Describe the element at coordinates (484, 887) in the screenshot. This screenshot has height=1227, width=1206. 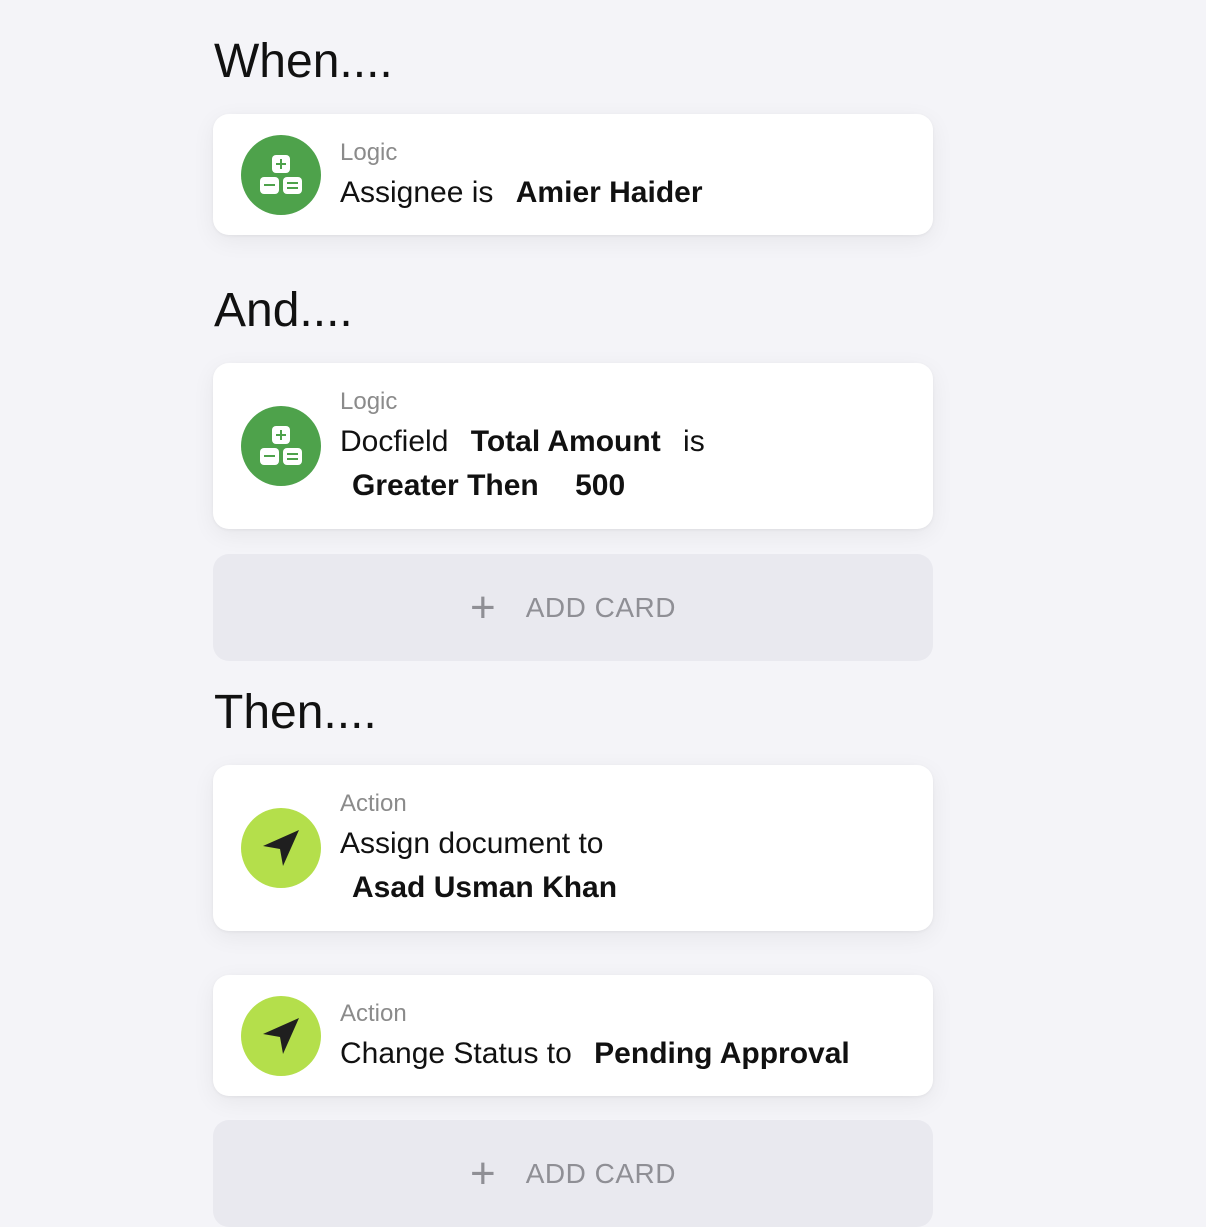
I see `assign-to-value: Asad Usman Khan` at that location.